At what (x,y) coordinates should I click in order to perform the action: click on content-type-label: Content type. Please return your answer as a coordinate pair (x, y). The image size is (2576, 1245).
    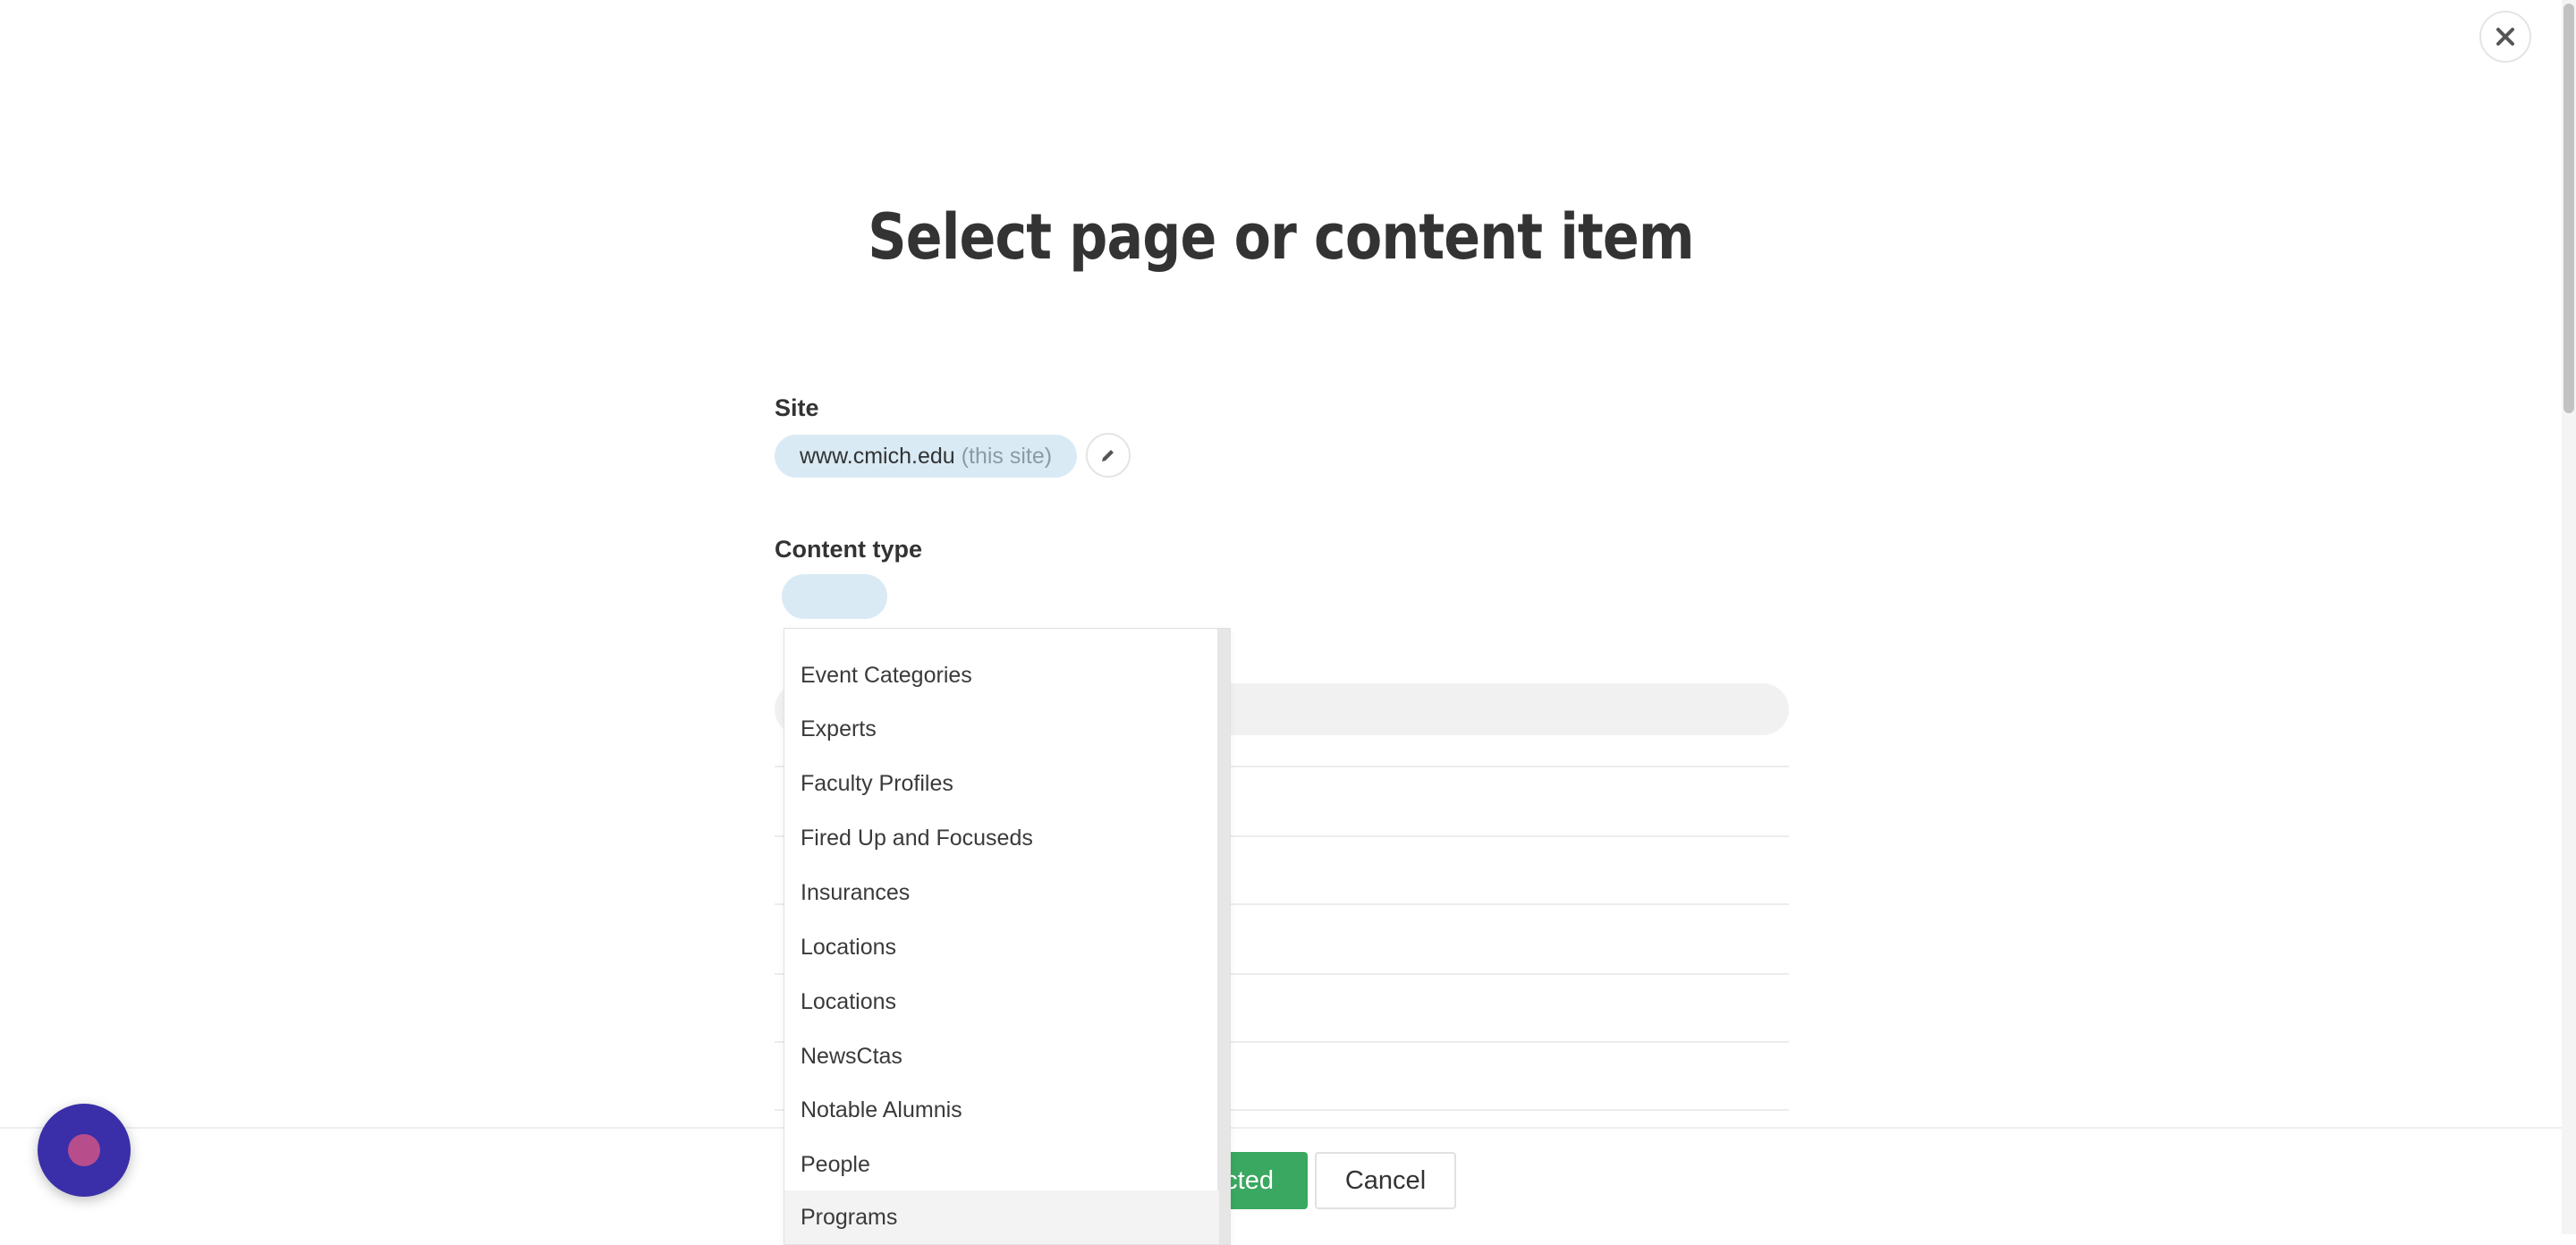
    Looking at the image, I should click on (848, 549).